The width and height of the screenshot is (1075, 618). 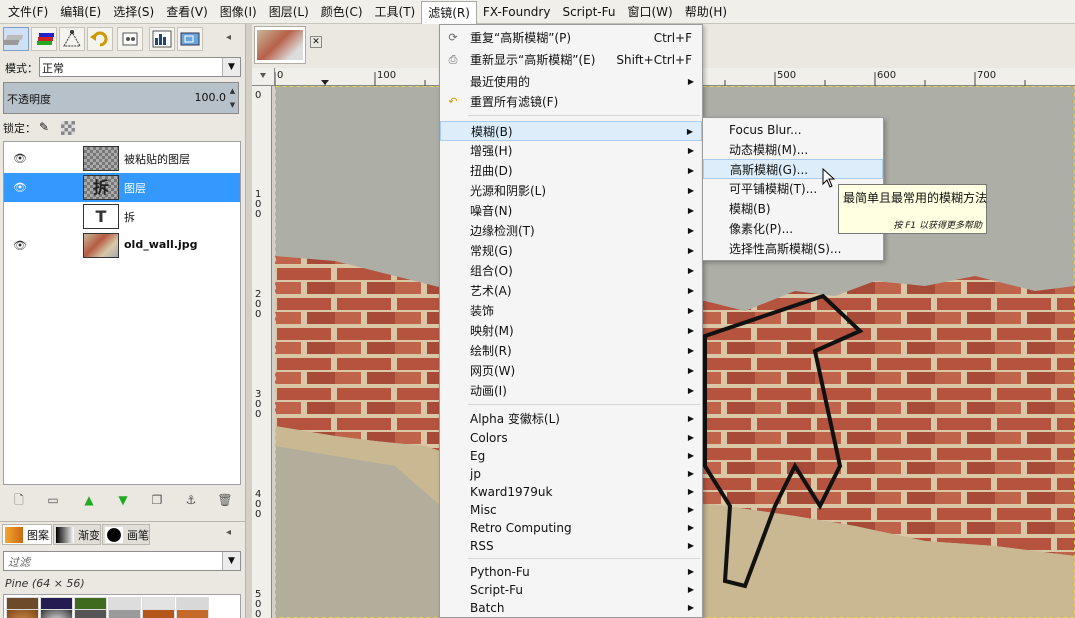 What do you see at coordinates (449, 12) in the screenshot?
I see `menu-filters: 滤镜(R)` at bounding box center [449, 12].